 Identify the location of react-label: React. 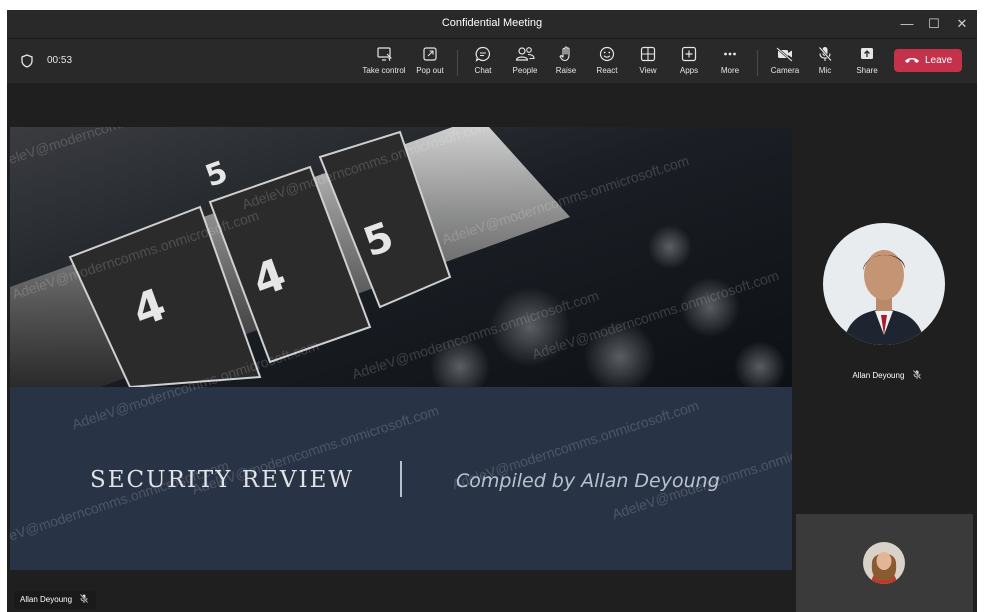
(607, 70).